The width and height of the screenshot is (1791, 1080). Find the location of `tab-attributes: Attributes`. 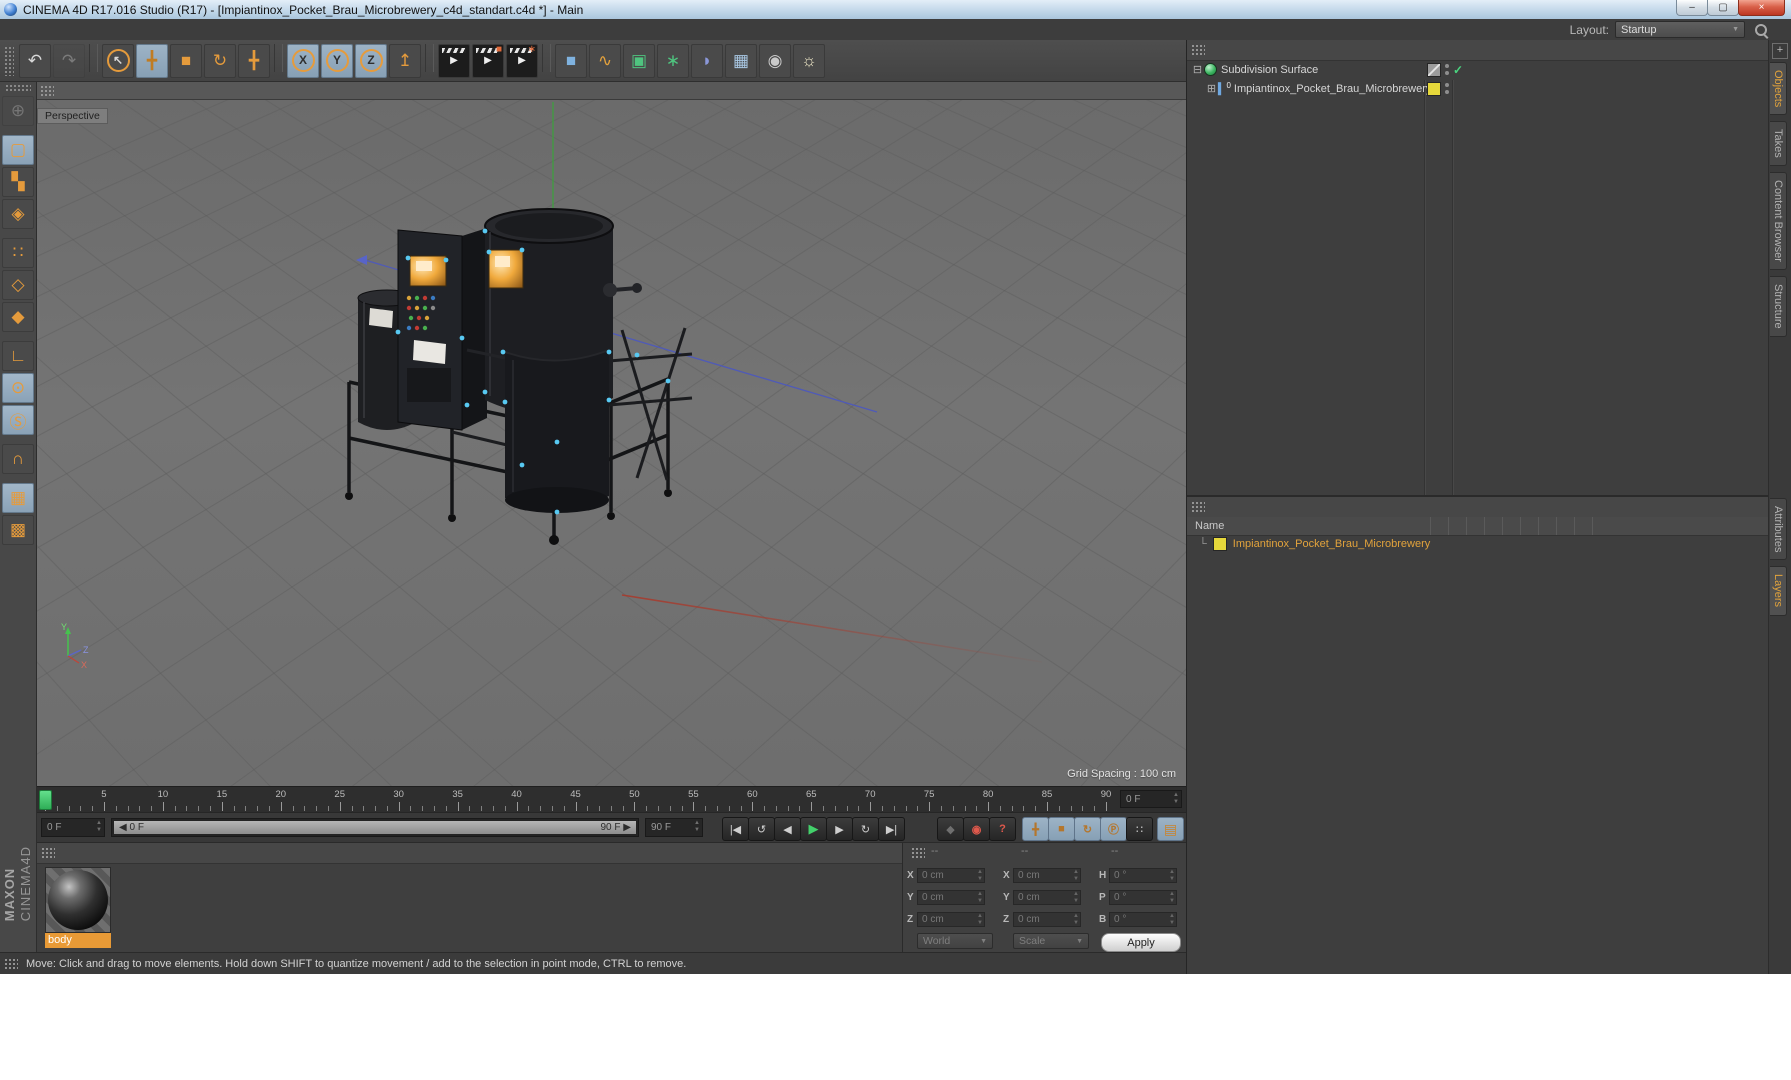

tab-attributes: Attributes is located at coordinates (1778, 529).